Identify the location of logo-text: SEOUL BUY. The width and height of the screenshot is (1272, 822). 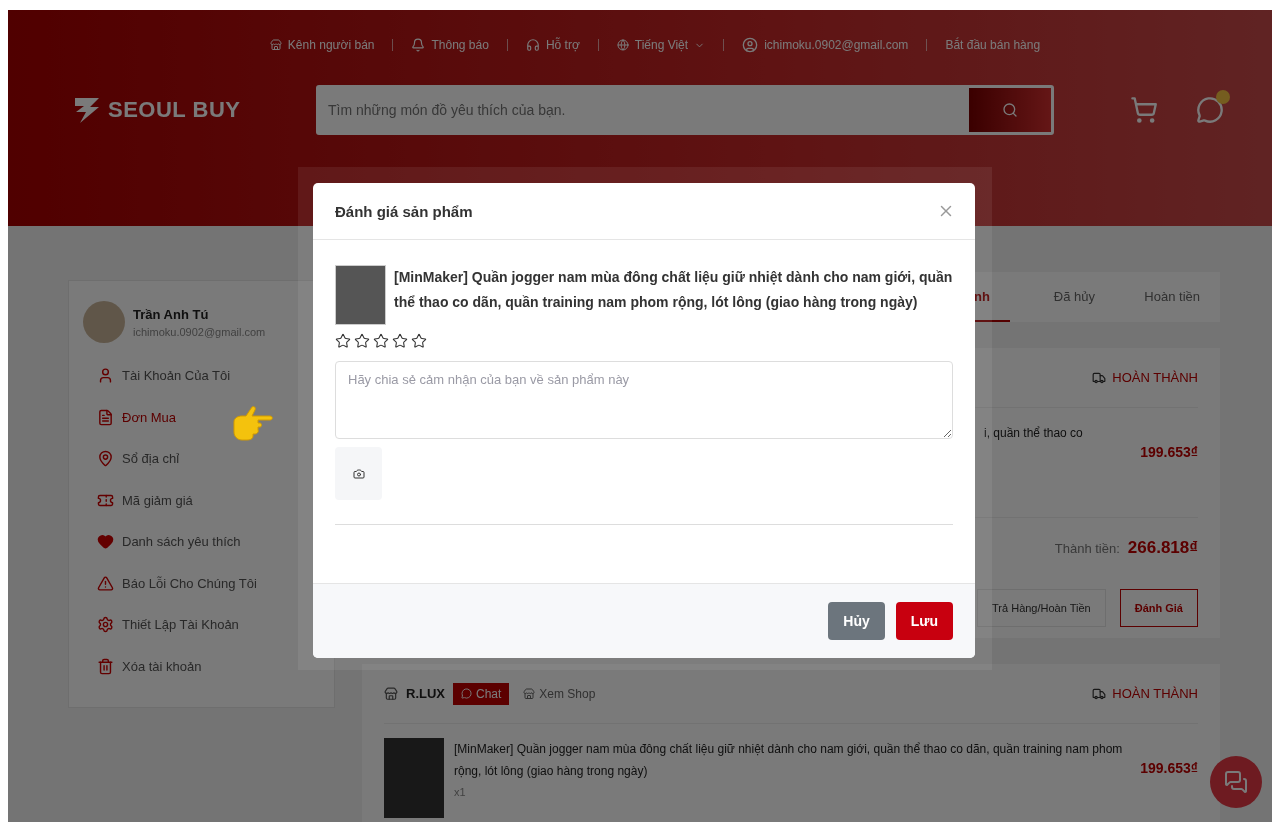
(174, 110).